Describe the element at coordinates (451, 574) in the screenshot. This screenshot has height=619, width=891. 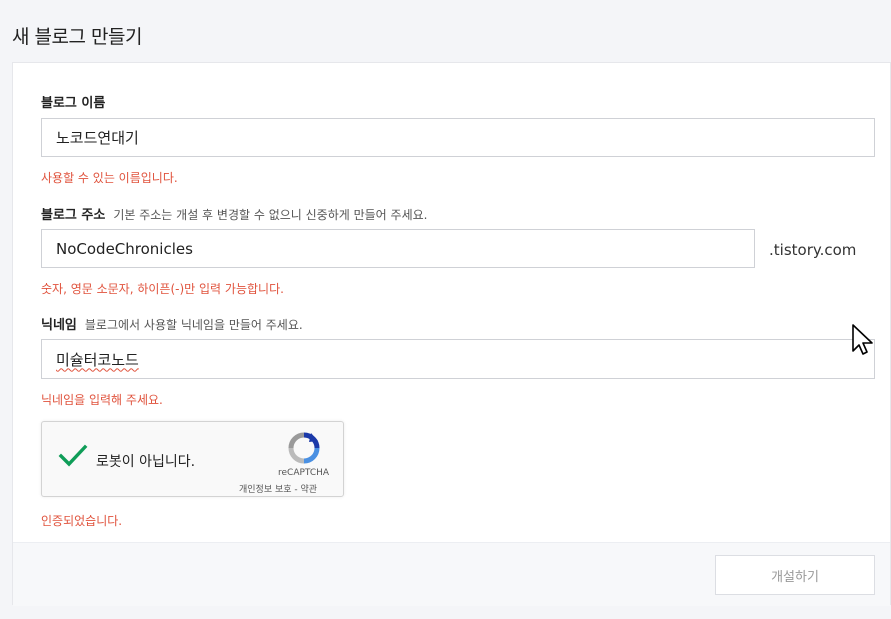
I see `form-footer: 개설하기` at that location.